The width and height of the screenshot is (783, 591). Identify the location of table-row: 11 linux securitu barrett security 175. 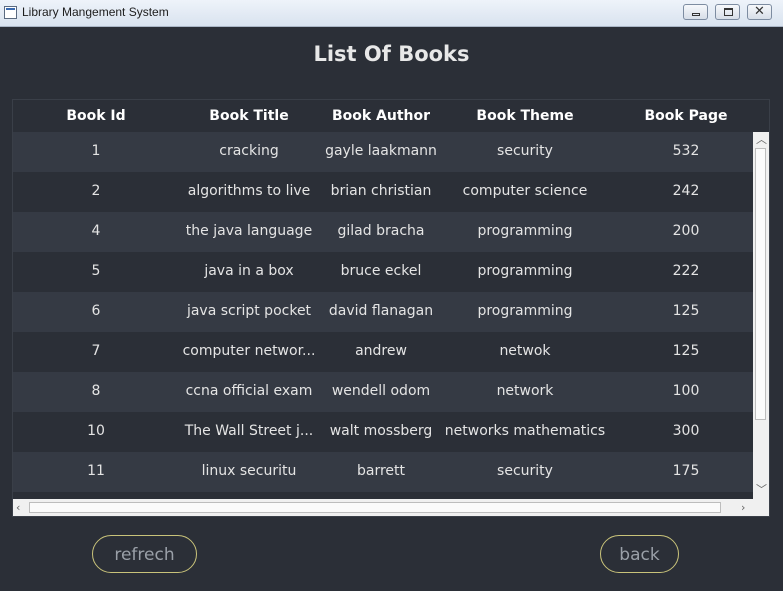
(383, 472).